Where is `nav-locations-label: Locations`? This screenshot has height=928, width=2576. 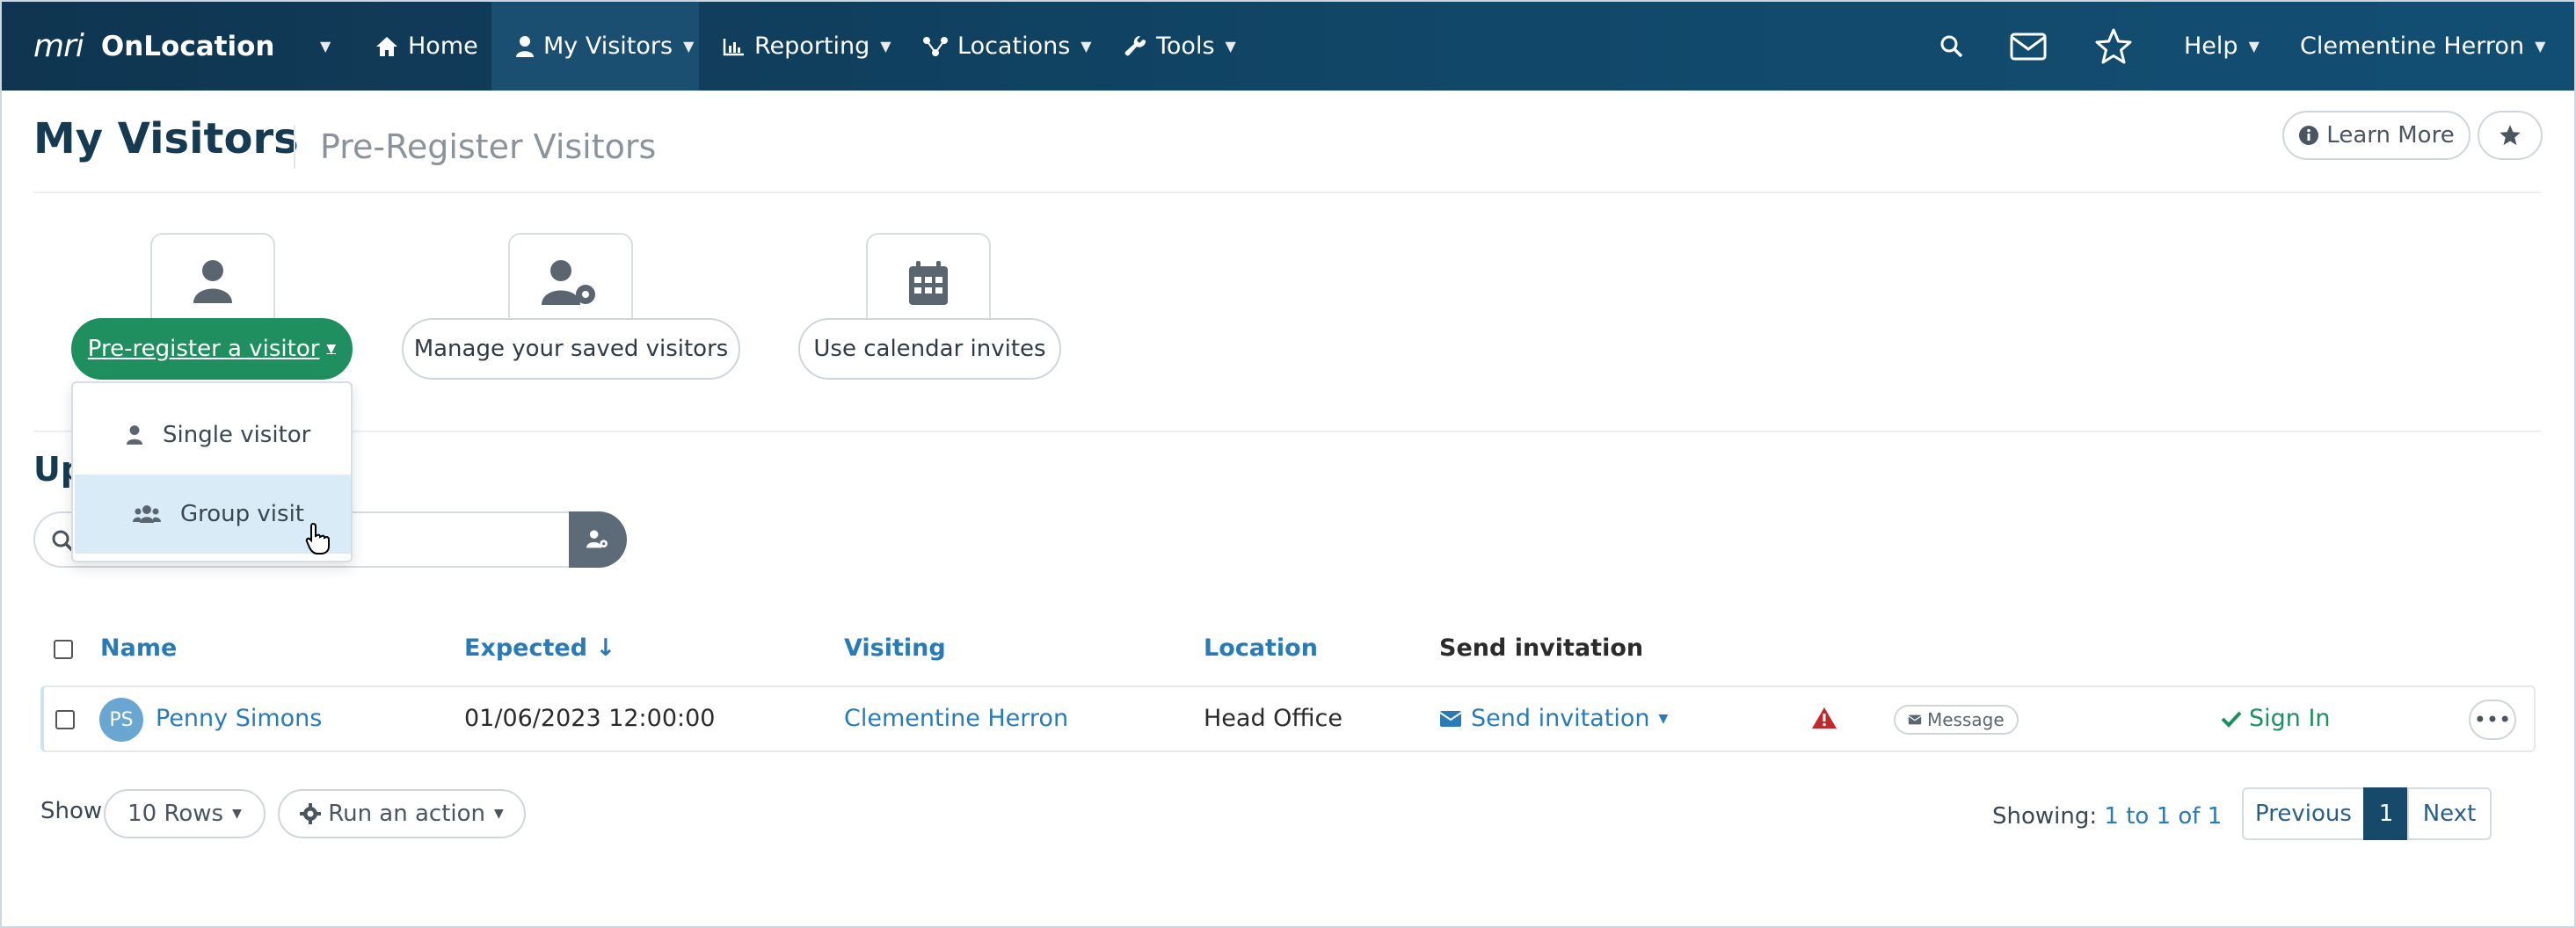 nav-locations-label: Locations is located at coordinates (1014, 46).